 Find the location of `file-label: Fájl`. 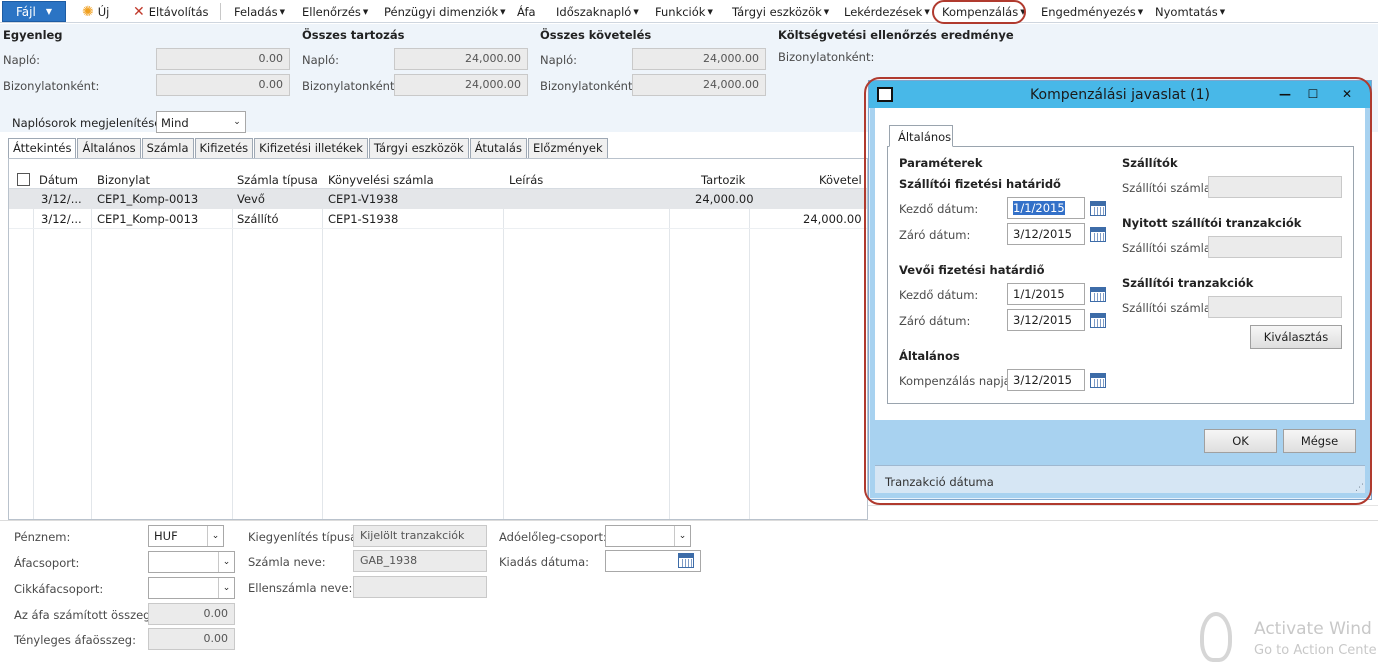

file-label: Fájl is located at coordinates (26, 11).